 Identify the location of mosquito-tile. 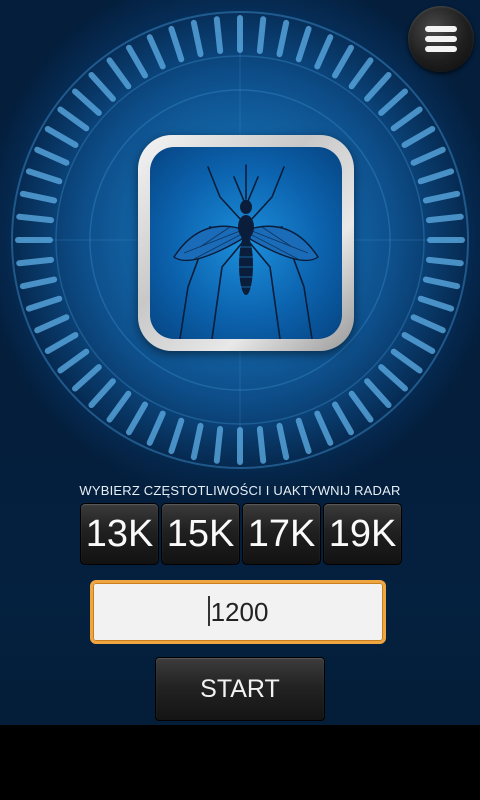
(246, 243).